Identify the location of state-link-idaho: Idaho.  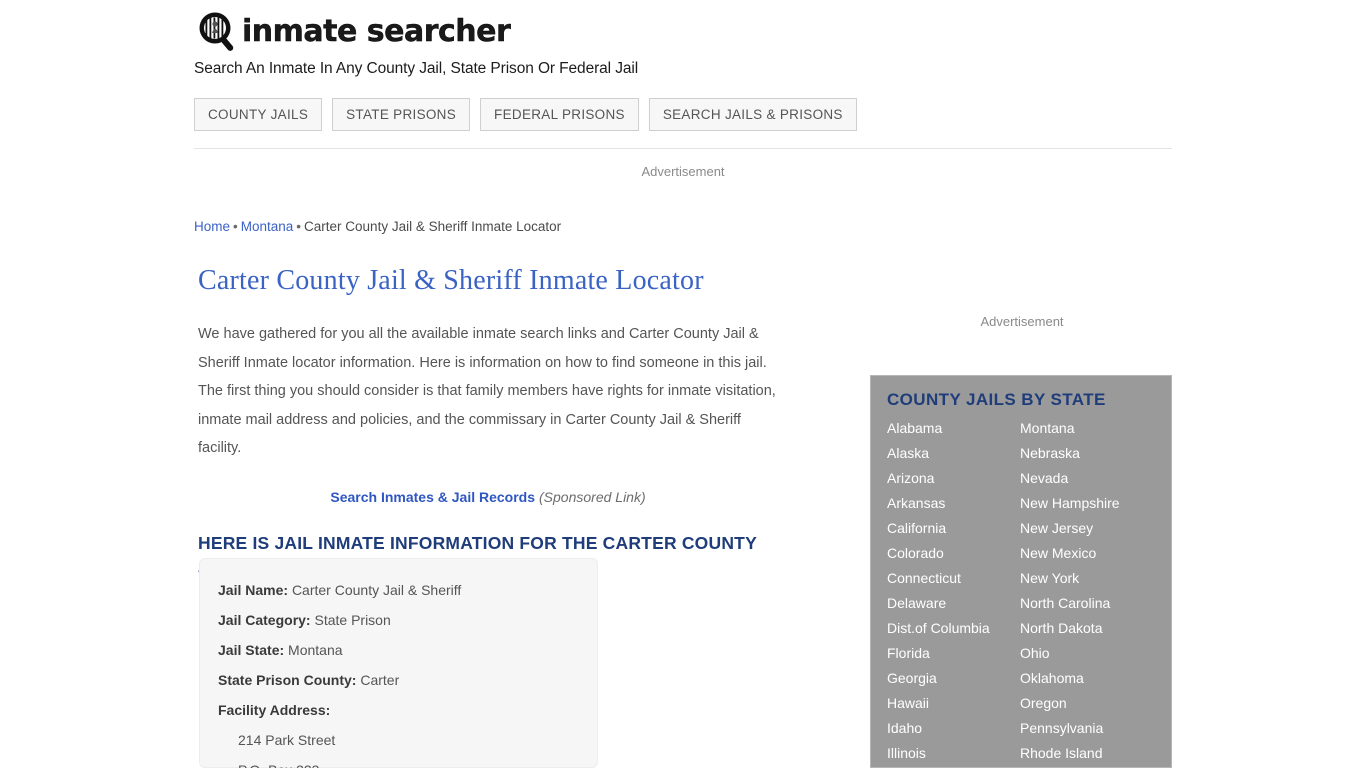
(953, 728).